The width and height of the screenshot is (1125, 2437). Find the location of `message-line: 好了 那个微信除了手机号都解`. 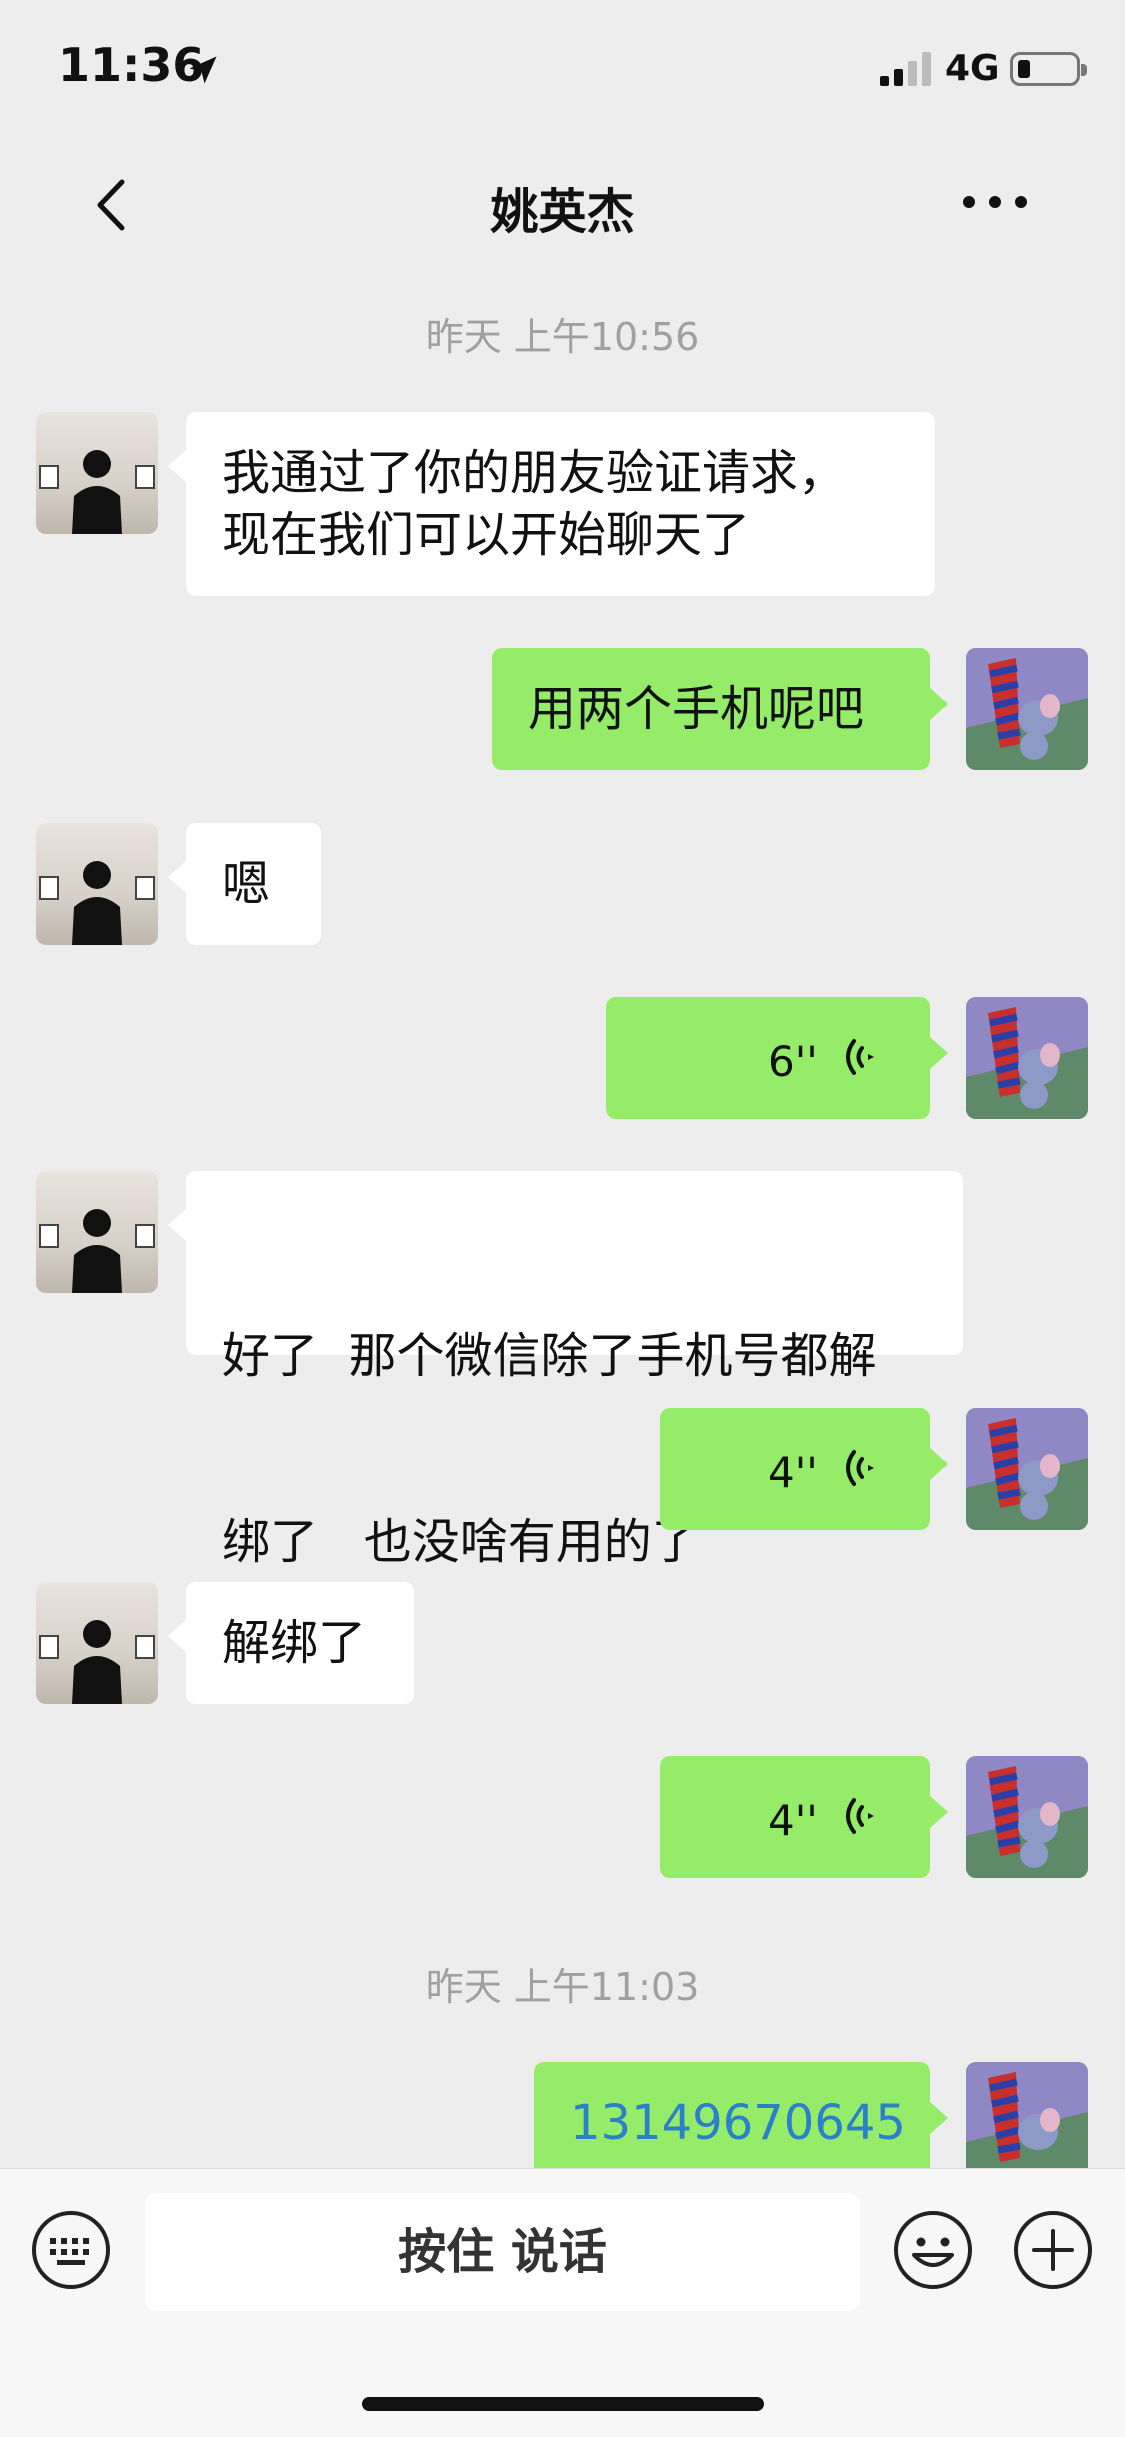

message-line: 好了 那个微信除了手机号都解 is located at coordinates (549, 1356).